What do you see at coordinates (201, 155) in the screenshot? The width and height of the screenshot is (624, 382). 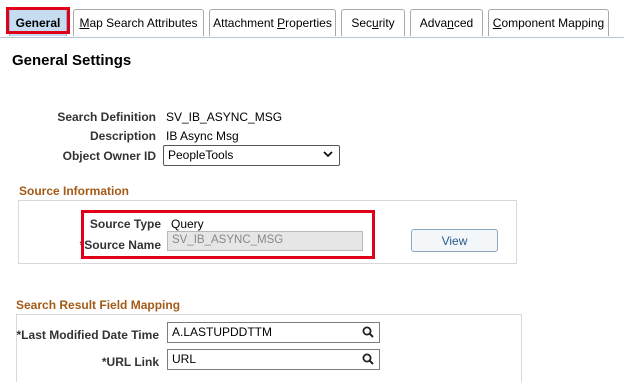 I see `object-owner-id-value: PeopleTools` at bounding box center [201, 155].